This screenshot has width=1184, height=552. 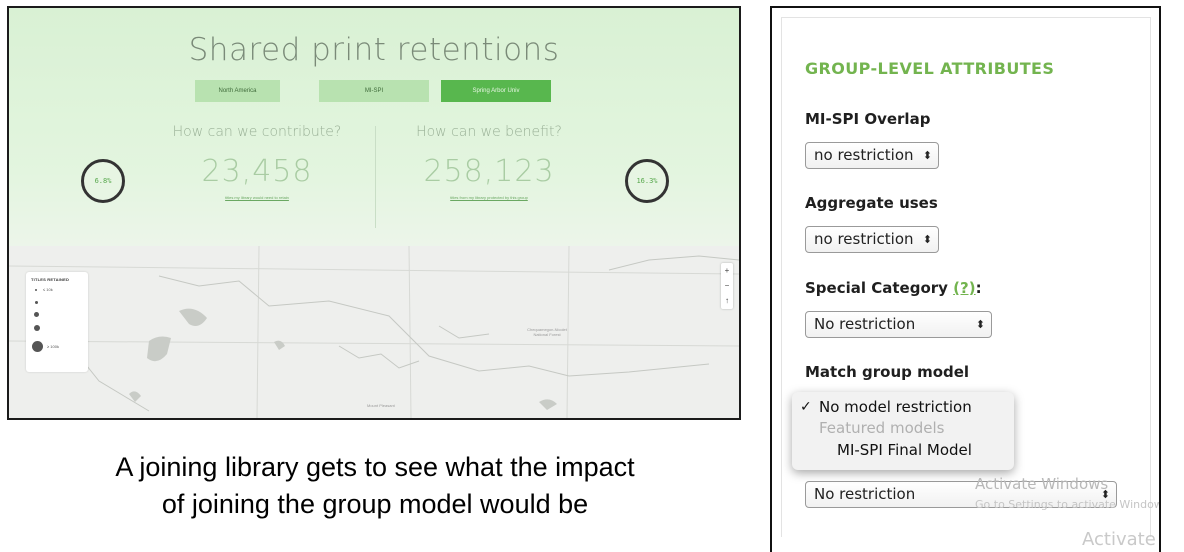 I want to click on map-label-forest: Chequamegon-Nicolet National Forest, so click(x=547, y=332).